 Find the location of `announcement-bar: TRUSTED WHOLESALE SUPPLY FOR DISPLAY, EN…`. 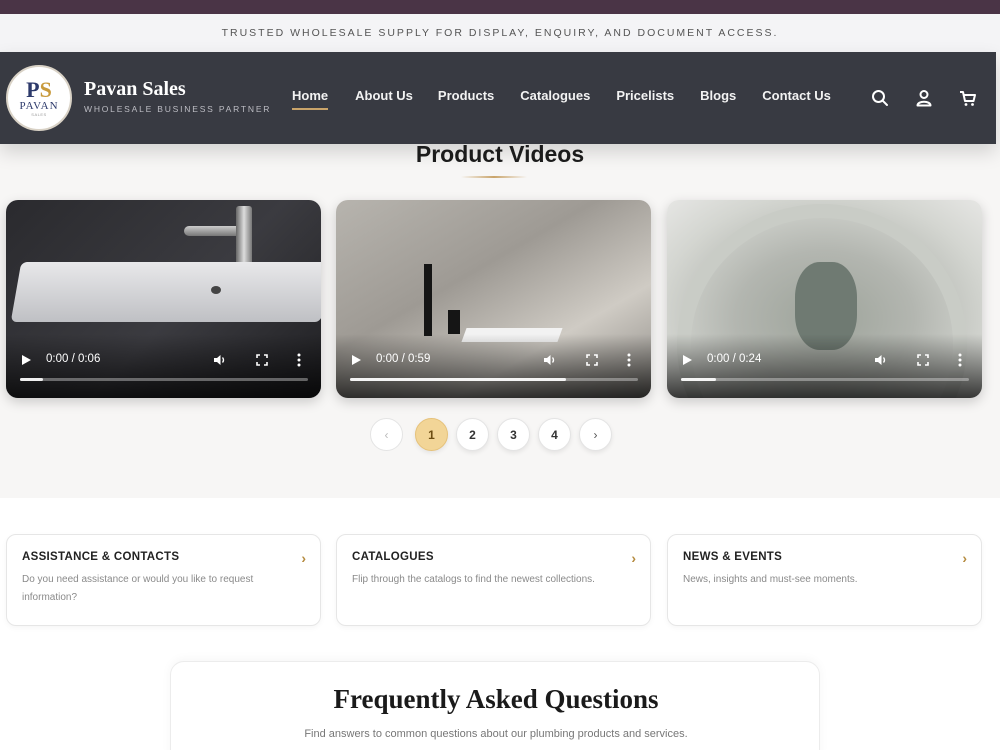

announcement-bar: TRUSTED WHOLESALE SUPPLY FOR DISPLAY, EN… is located at coordinates (500, 33).